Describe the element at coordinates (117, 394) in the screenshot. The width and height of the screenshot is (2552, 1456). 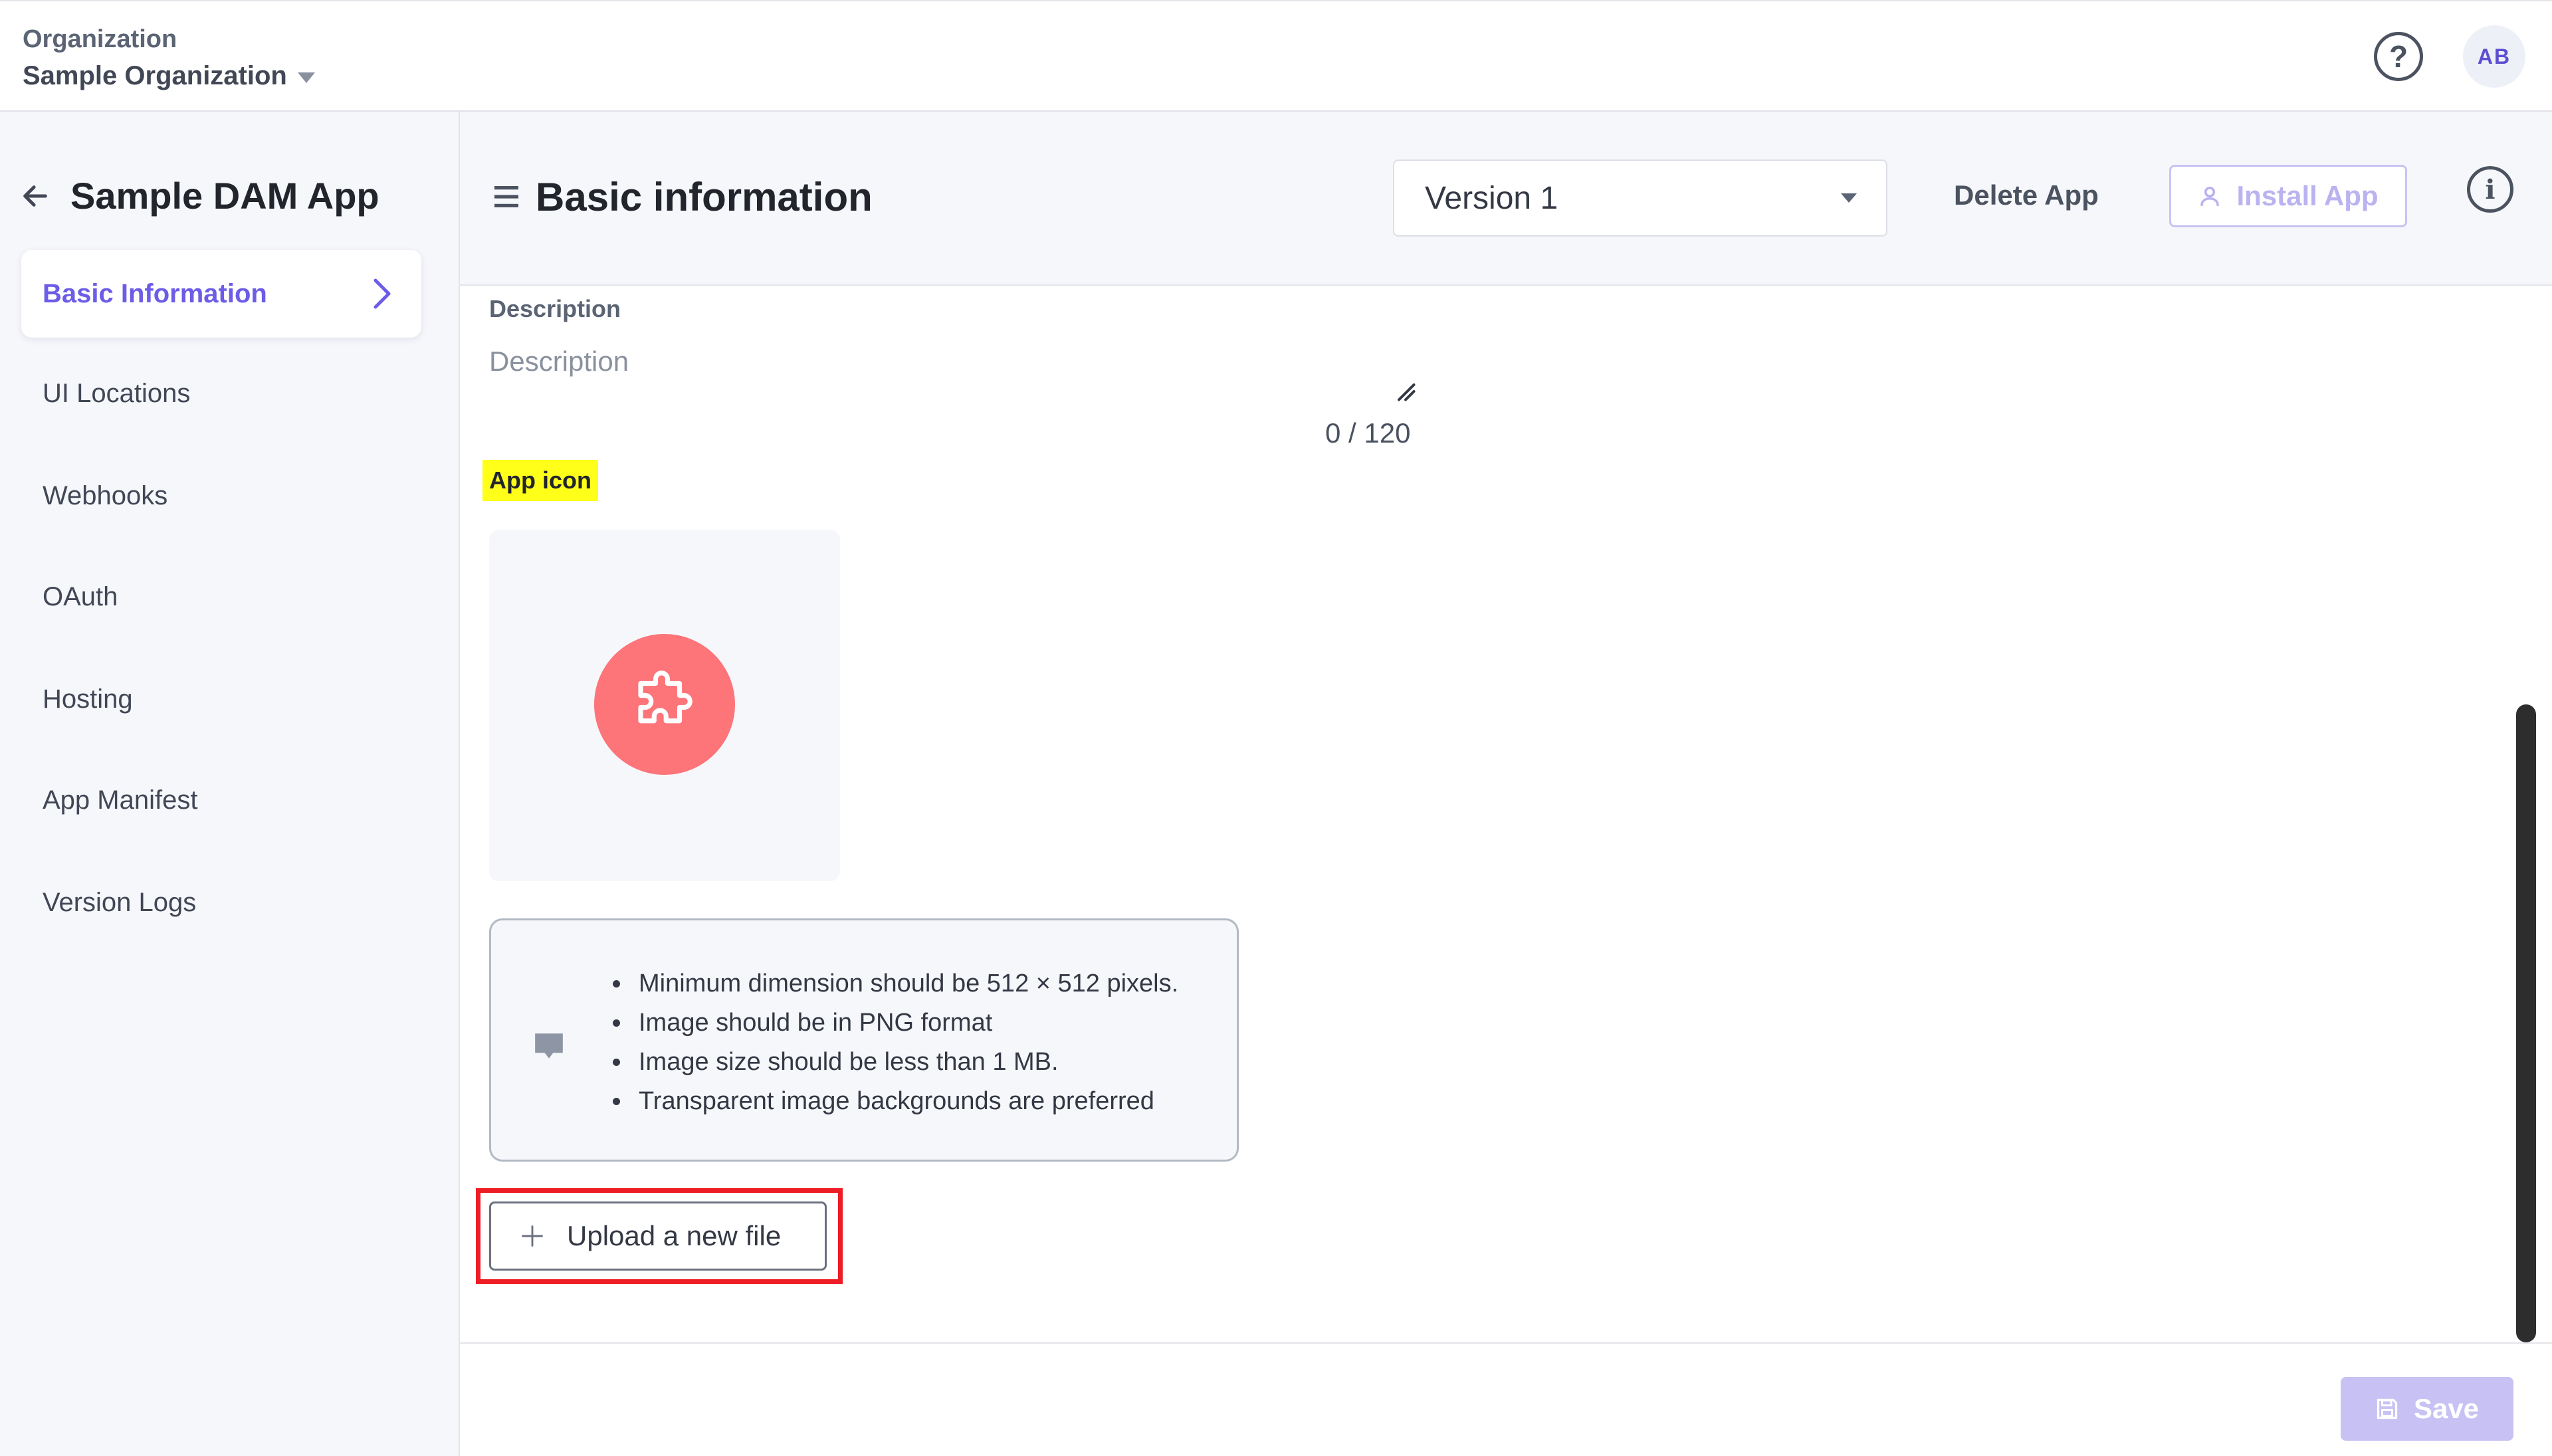
I see `sidebar-item-ui-locations: UI Locations` at that location.